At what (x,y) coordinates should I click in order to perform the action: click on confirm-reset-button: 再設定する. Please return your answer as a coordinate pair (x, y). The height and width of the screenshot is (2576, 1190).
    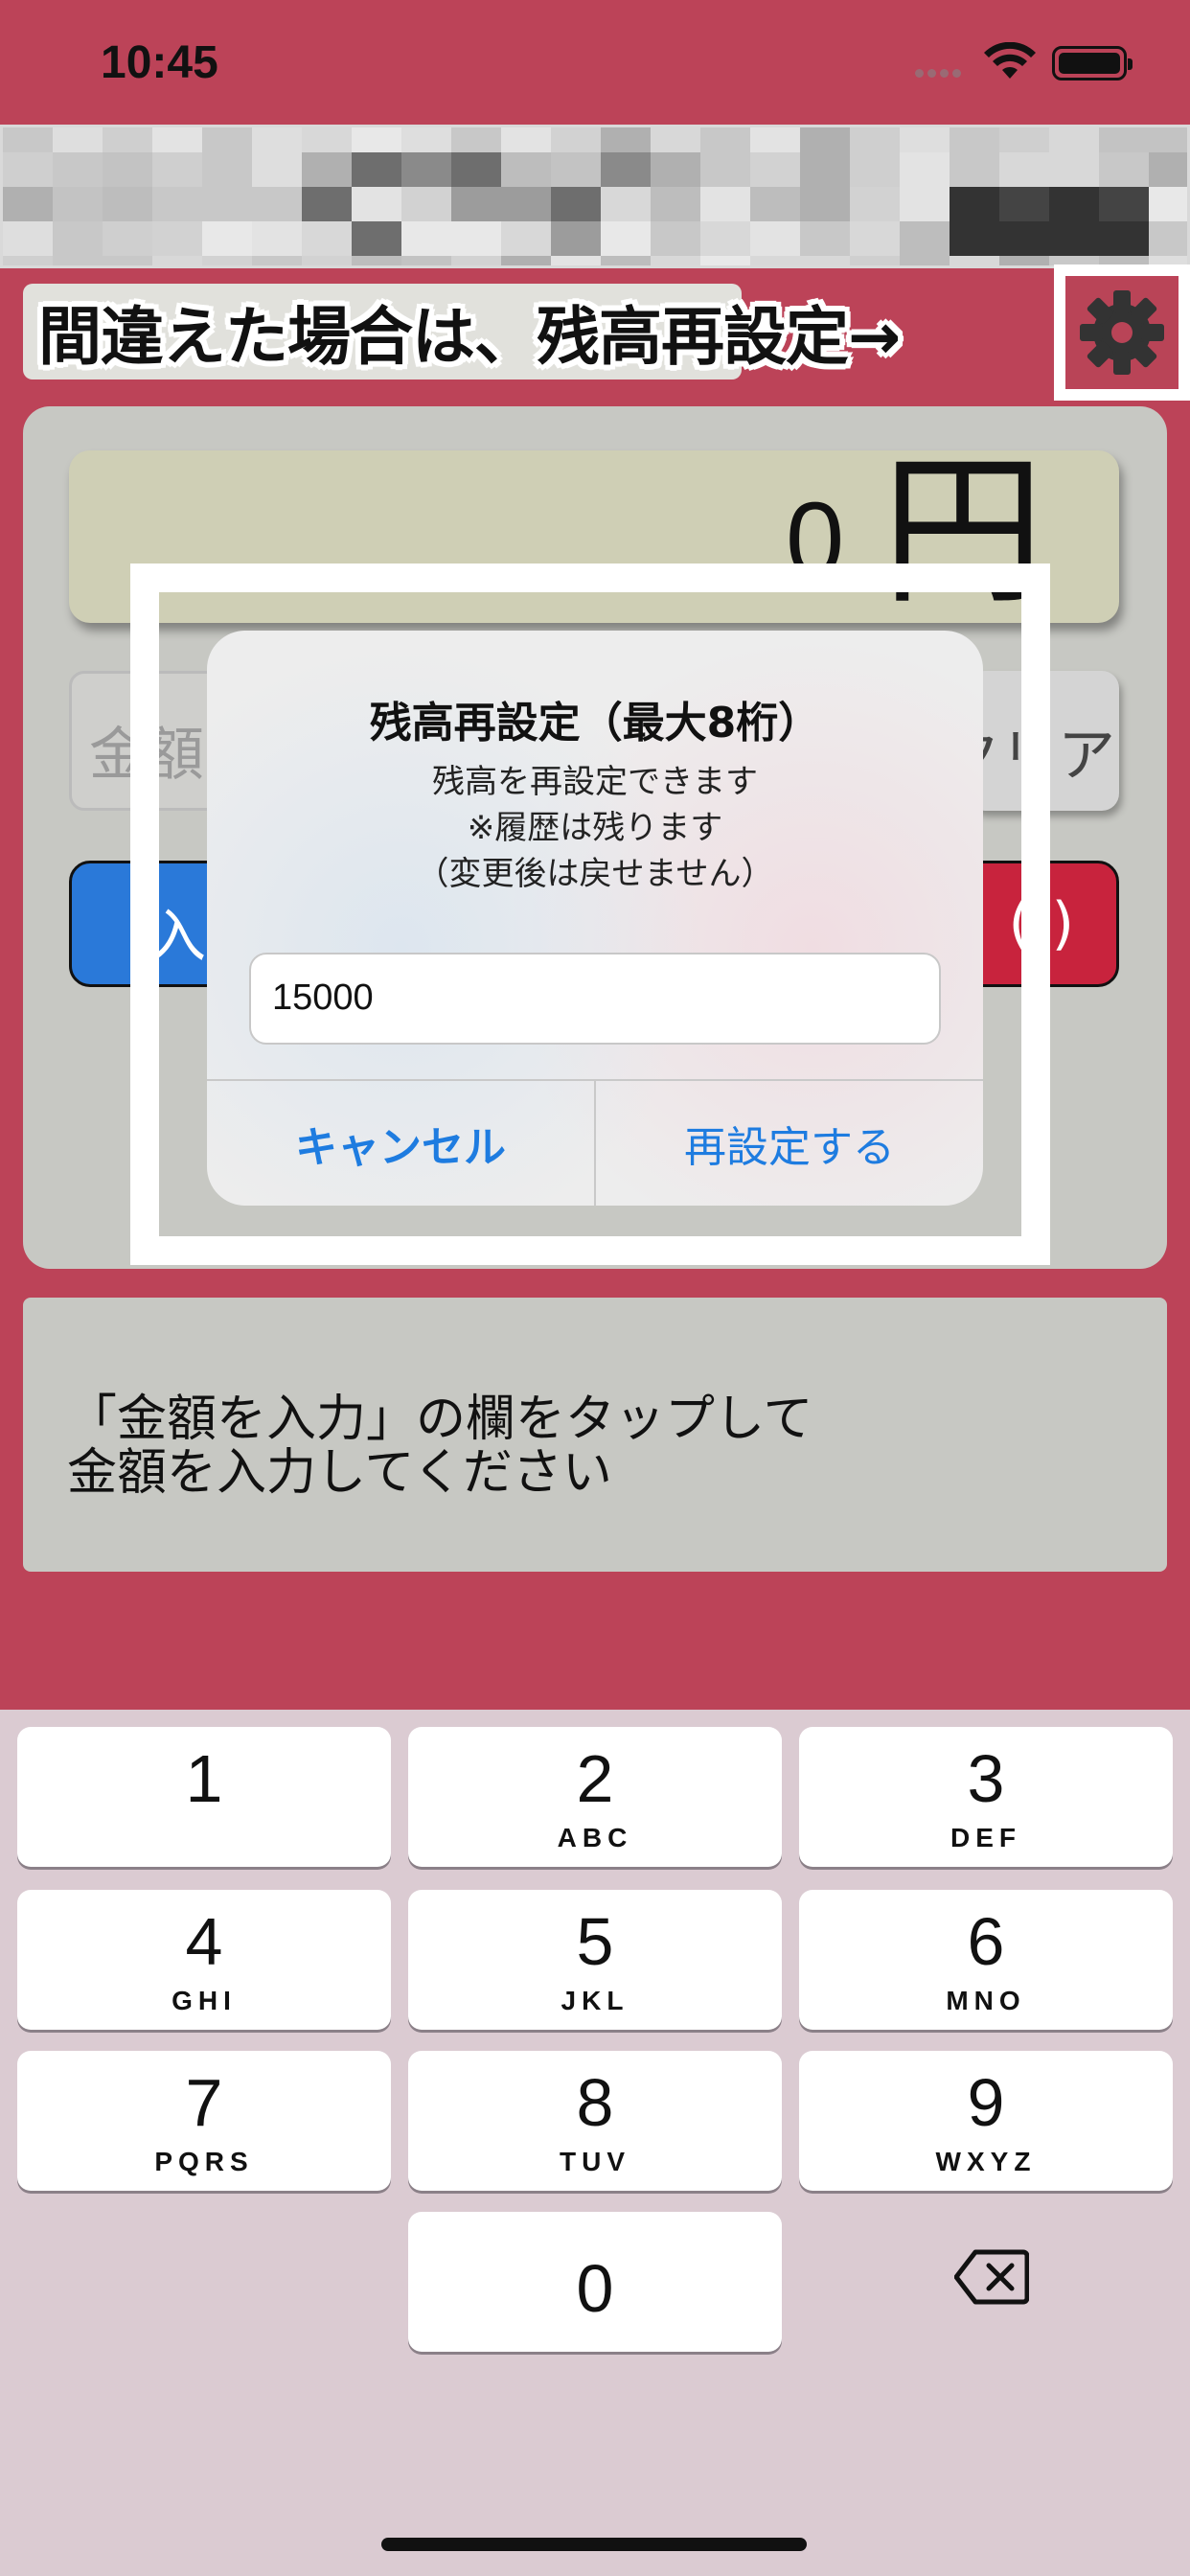
    Looking at the image, I should click on (790, 1143).